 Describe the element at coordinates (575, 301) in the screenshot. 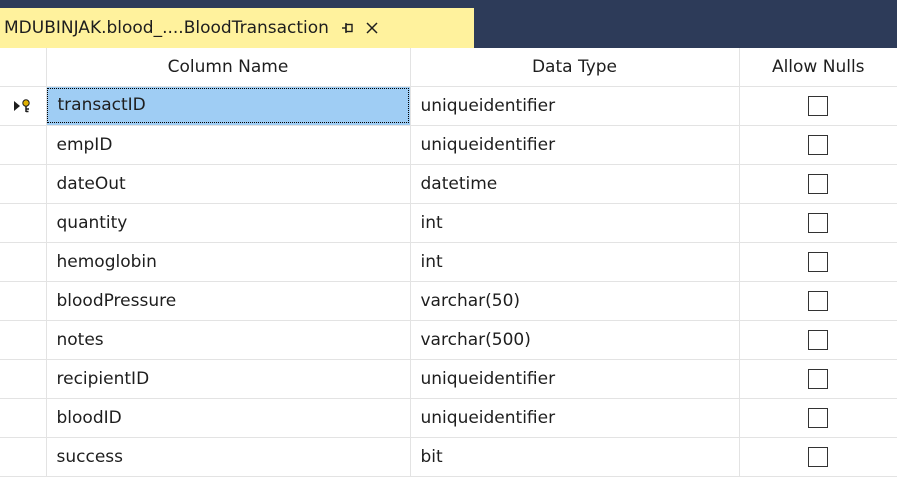

I see `data-type-cell: varchar(50)` at that location.